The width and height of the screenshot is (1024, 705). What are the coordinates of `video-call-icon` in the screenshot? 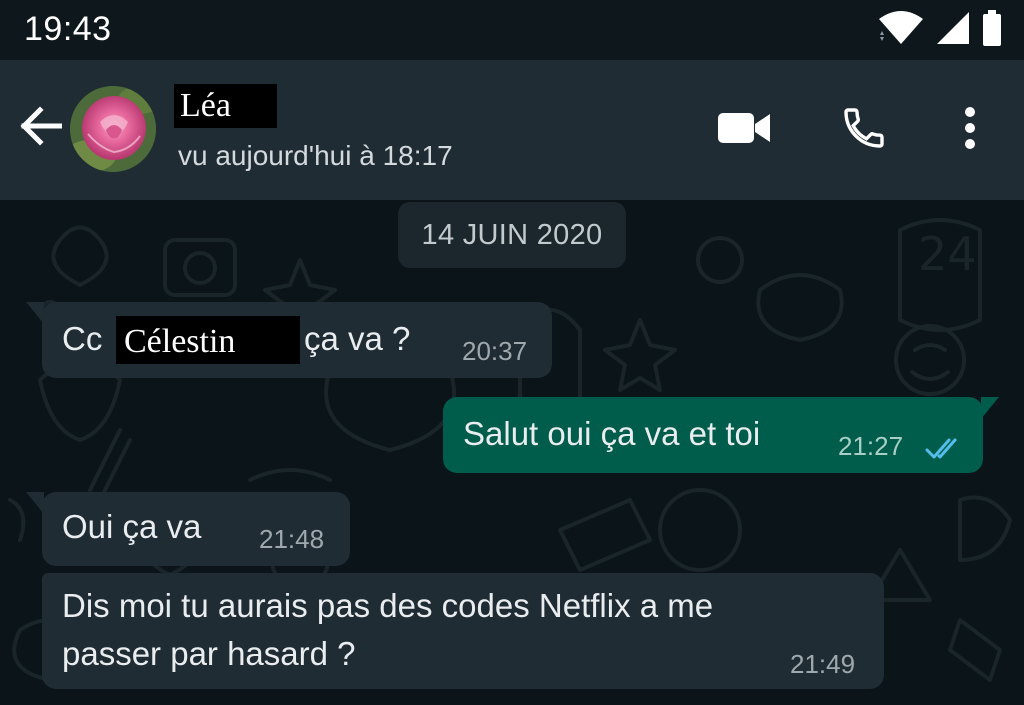 It's located at (744, 130).